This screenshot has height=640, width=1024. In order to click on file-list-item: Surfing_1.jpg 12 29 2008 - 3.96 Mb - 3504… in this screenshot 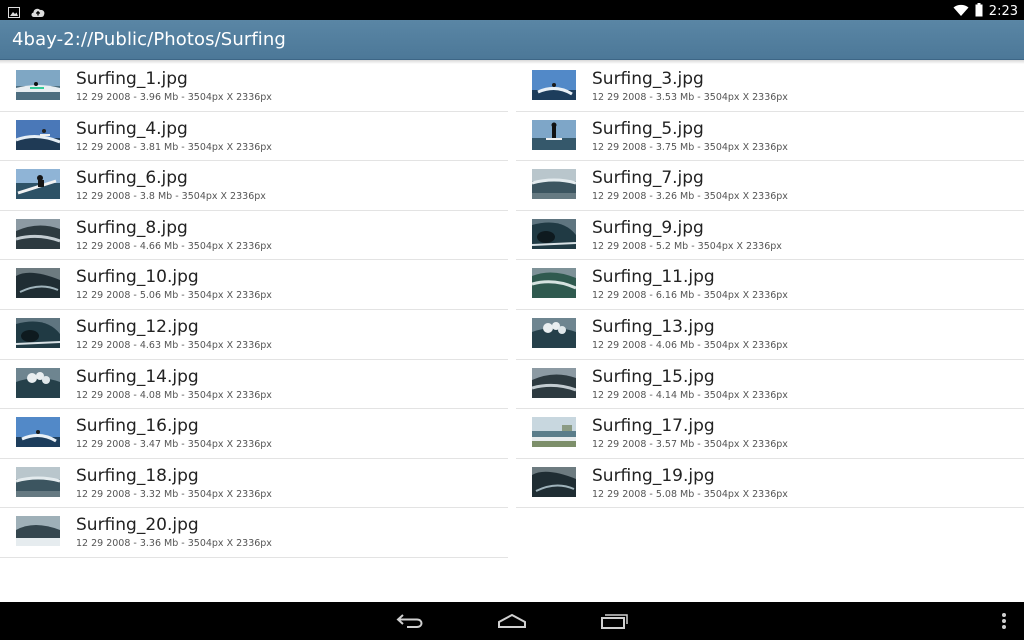, I will do `click(254, 87)`.